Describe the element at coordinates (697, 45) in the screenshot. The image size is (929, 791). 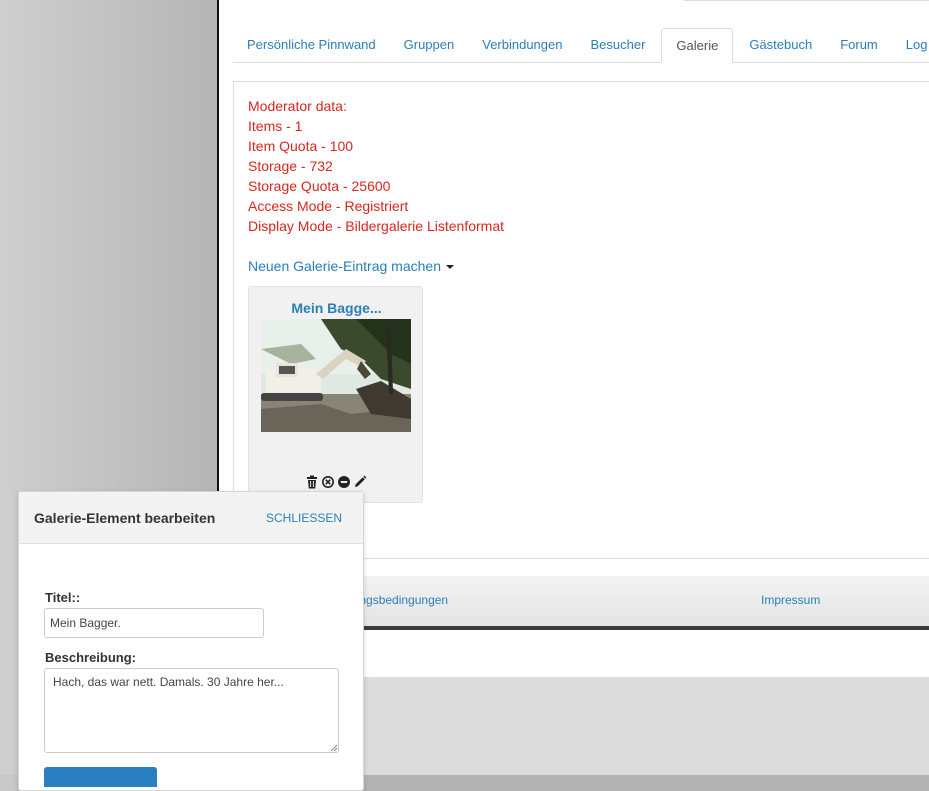
I see `tab-galerie: Galerie` at that location.